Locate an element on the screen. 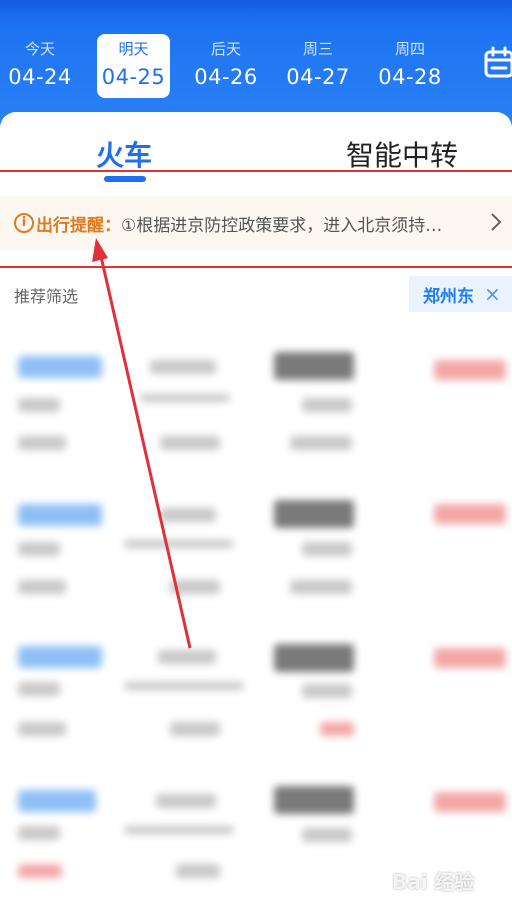  date-tab-today: 今天 04-24 is located at coordinates (40, 66).